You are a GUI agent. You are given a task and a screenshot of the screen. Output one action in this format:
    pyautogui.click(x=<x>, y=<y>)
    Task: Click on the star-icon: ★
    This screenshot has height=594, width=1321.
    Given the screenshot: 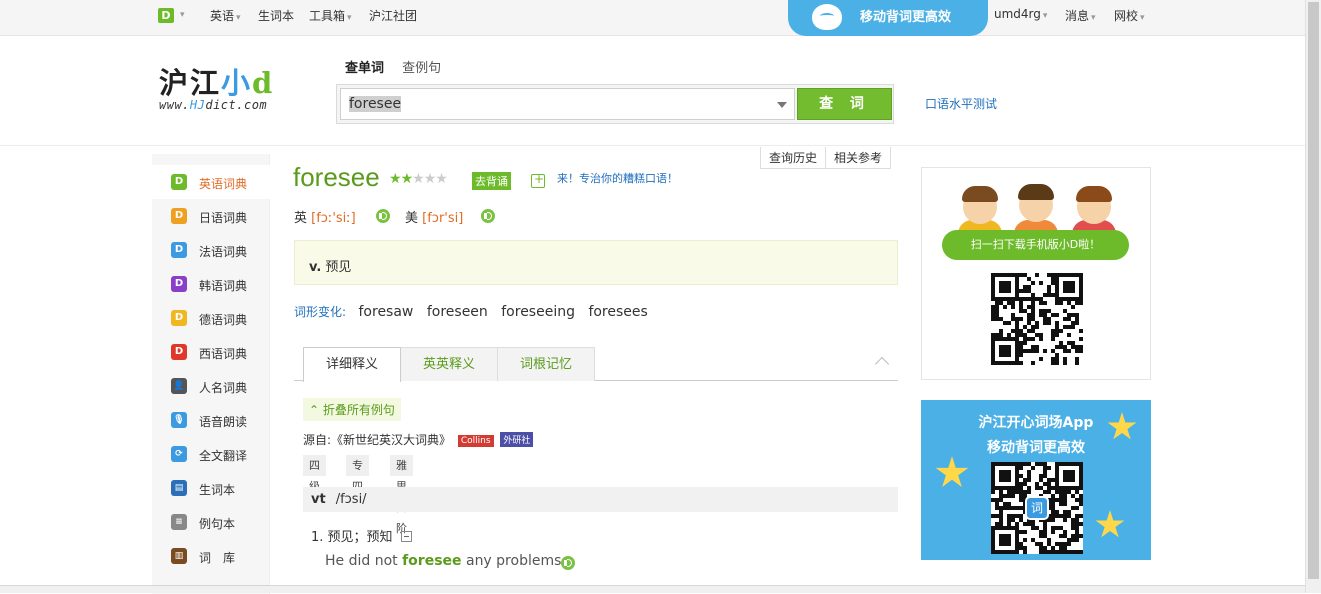 What is the action you would take?
    pyautogui.click(x=430, y=179)
    